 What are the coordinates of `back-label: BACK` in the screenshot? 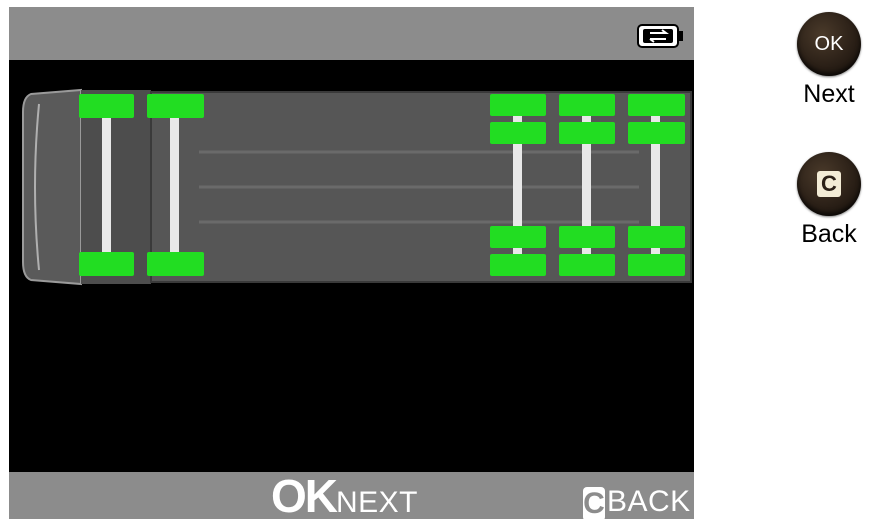 It's located at (649, 501).